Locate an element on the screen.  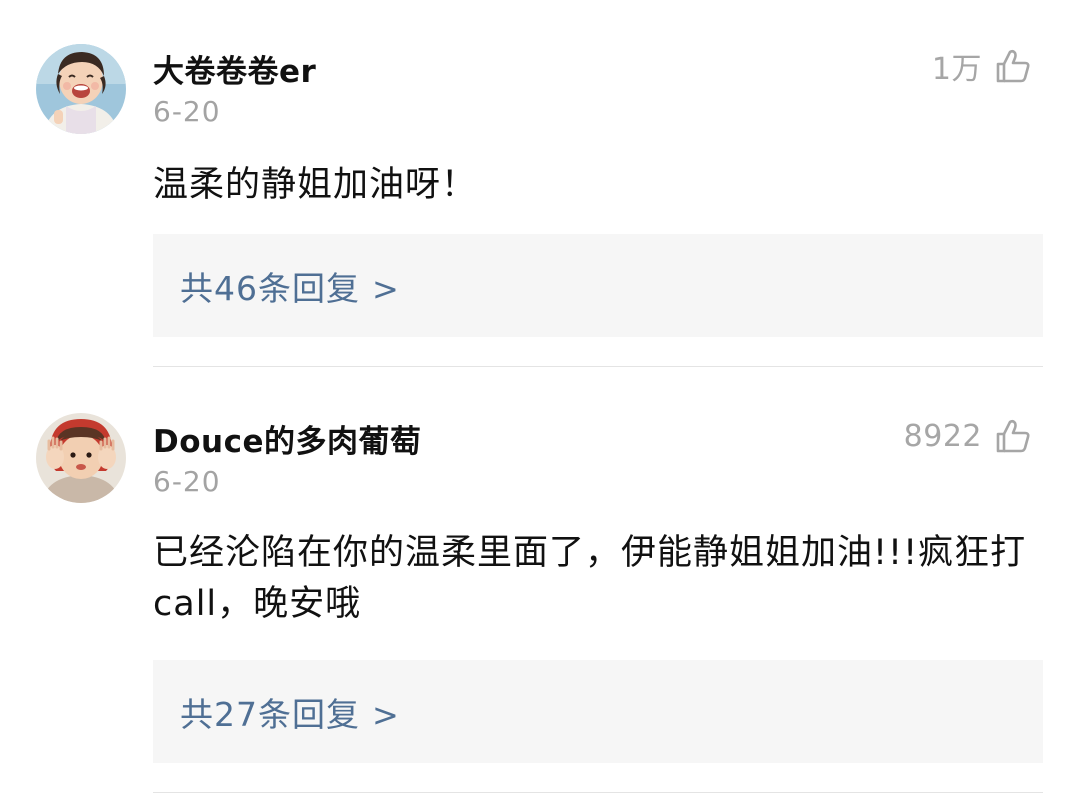
username: Douce的多肉葡萄 is located at coordinates (287, 438).